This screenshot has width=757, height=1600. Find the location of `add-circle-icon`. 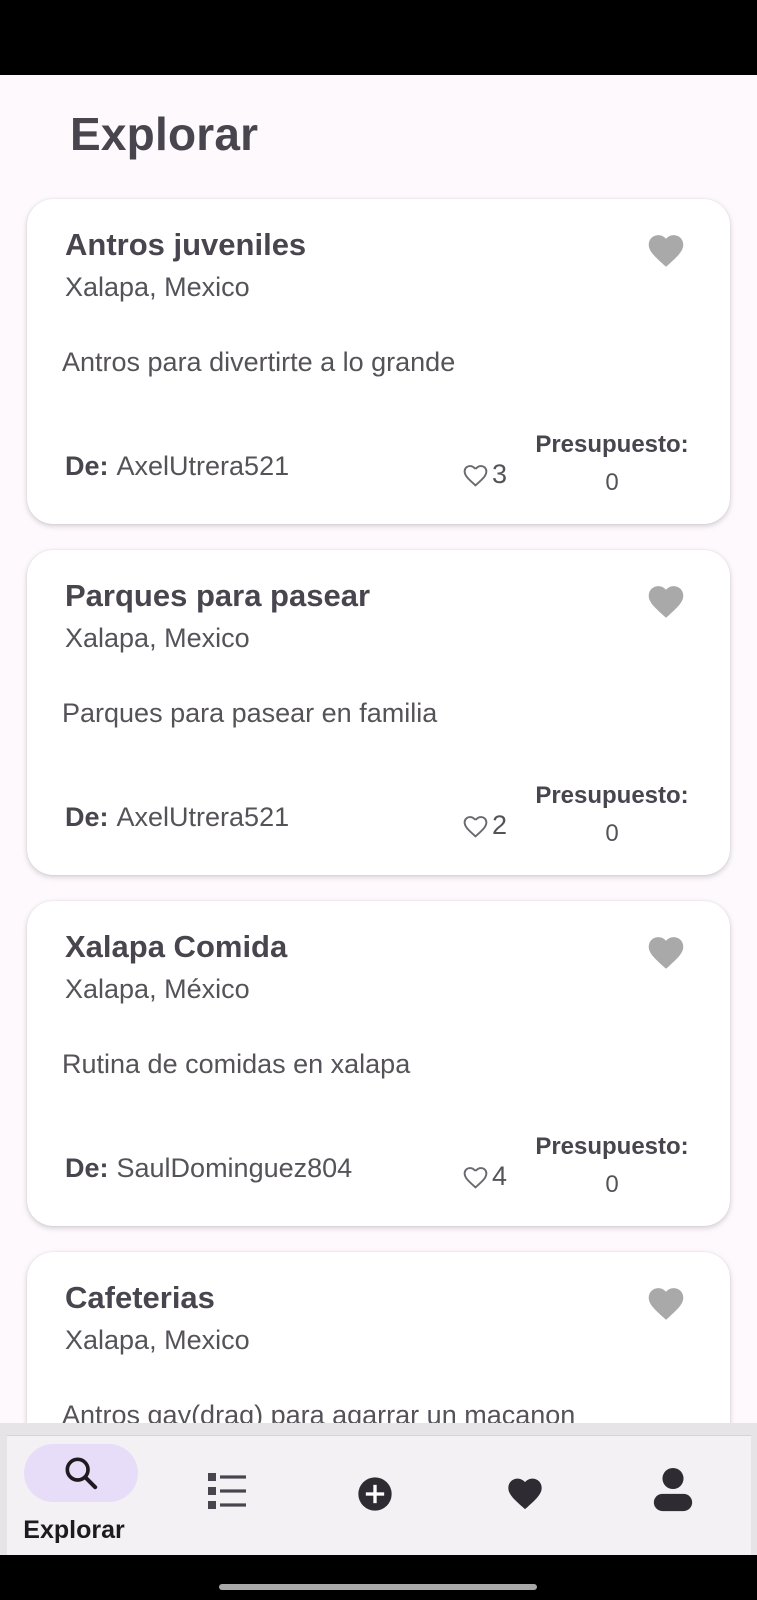

add-circle-icon is located at coordinates (375, 1494).